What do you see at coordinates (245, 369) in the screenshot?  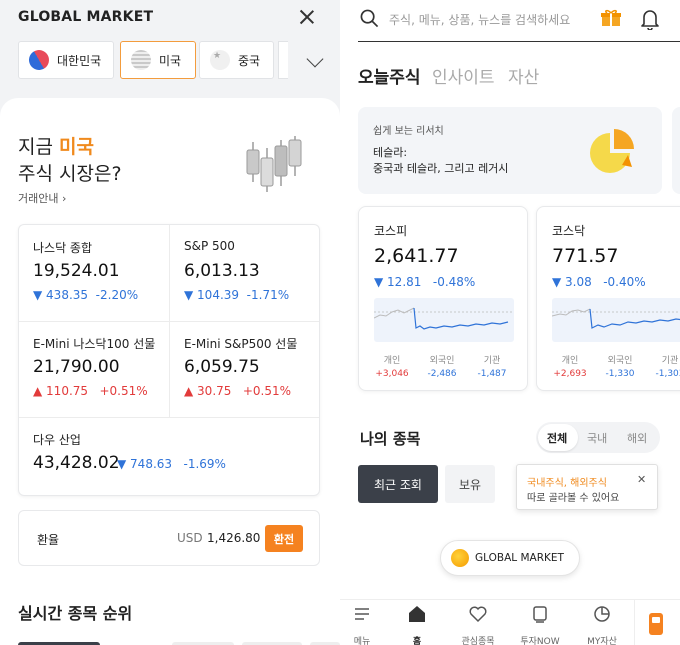 I see `index-emini-sp500: E-Mini S&P500 선물 6,059.75 ▲ 30.75 +0.51%` at bounding box center [245, 369].